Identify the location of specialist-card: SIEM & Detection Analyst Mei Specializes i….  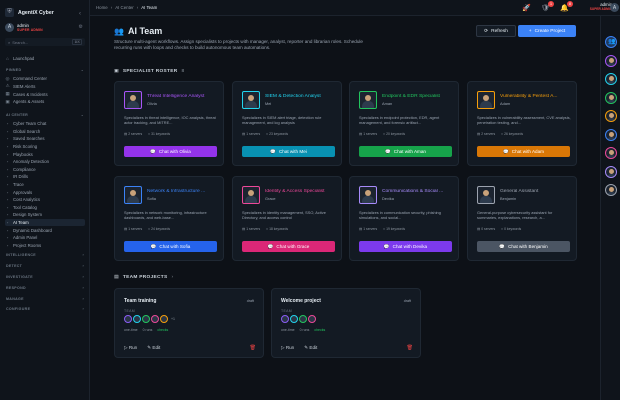
(287, 123).